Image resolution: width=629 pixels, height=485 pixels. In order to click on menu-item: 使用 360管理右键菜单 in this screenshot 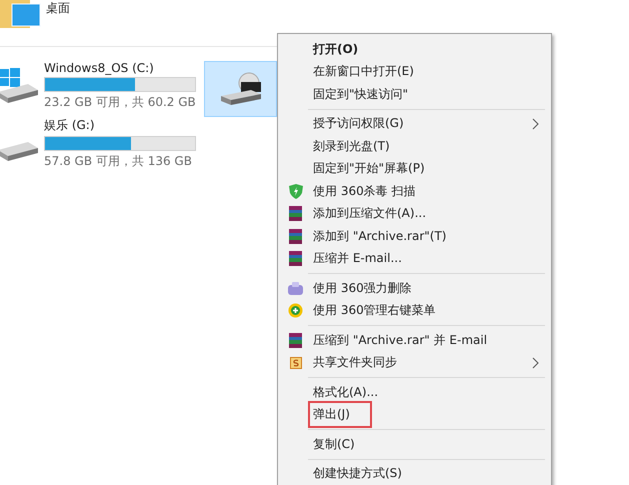, I will do `click(414, 311)`.